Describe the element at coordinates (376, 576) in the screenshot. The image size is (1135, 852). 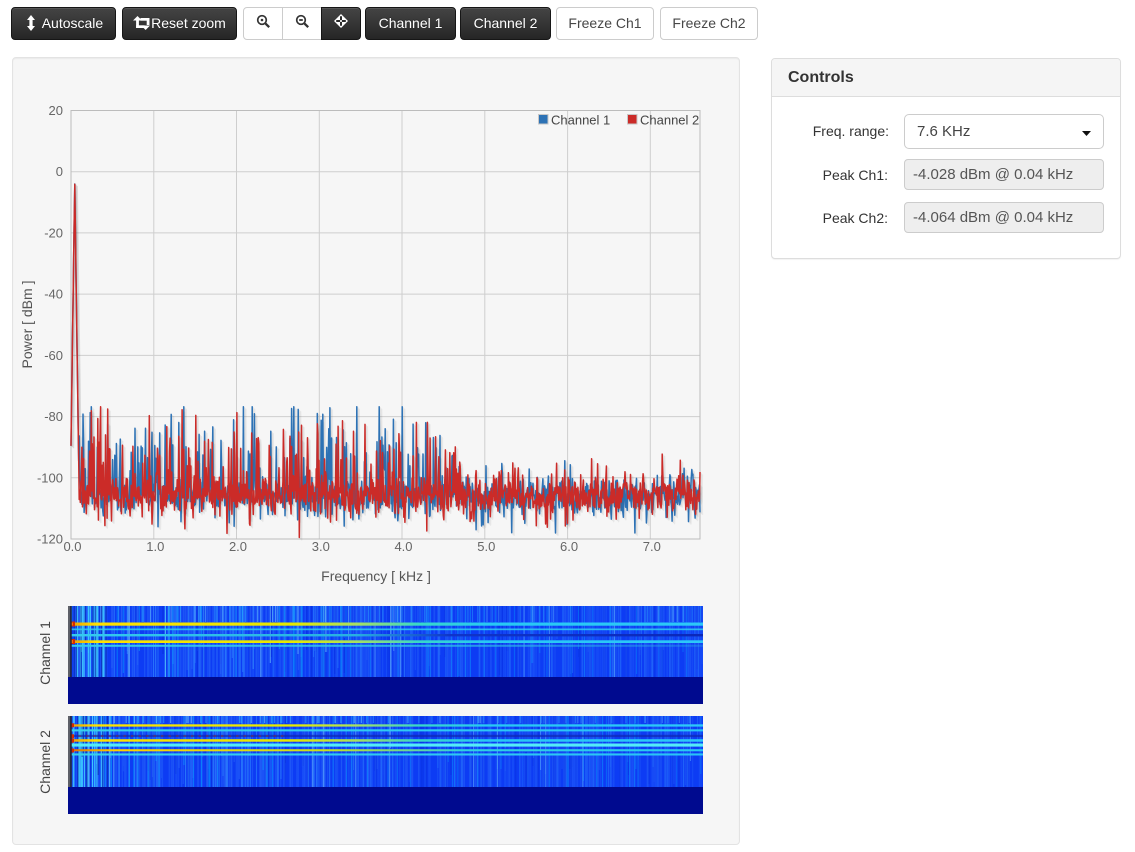
I see `svg-text: Frequency [ kHz ]` at that location.